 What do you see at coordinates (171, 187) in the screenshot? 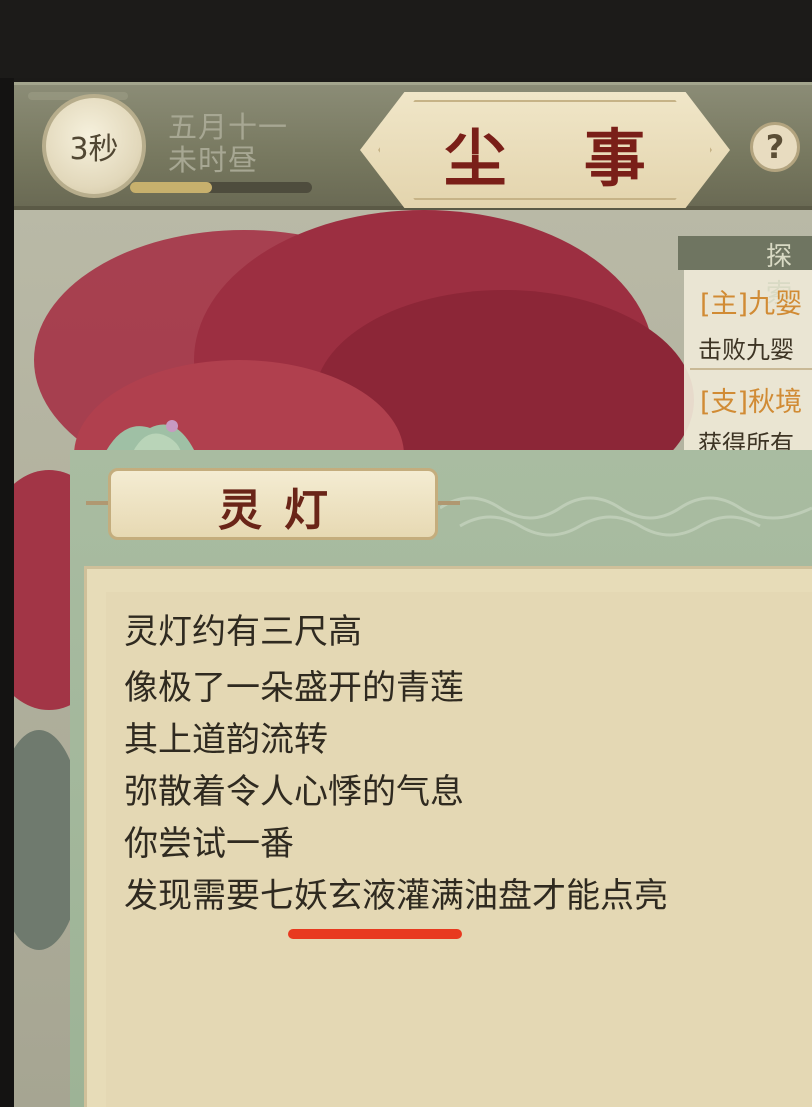
I see `time-progress-fill` at bounding box center [171, 187].